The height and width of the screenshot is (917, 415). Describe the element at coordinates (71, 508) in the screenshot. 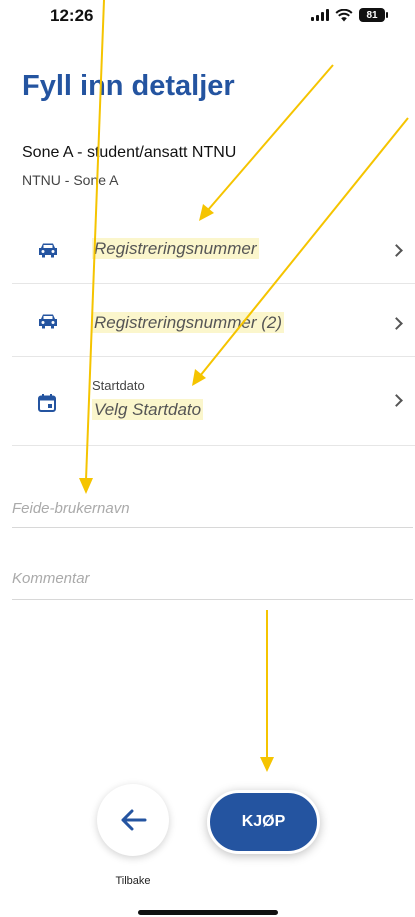

I see `feide-username-placeholder: Feide-brukernavn` at that location.